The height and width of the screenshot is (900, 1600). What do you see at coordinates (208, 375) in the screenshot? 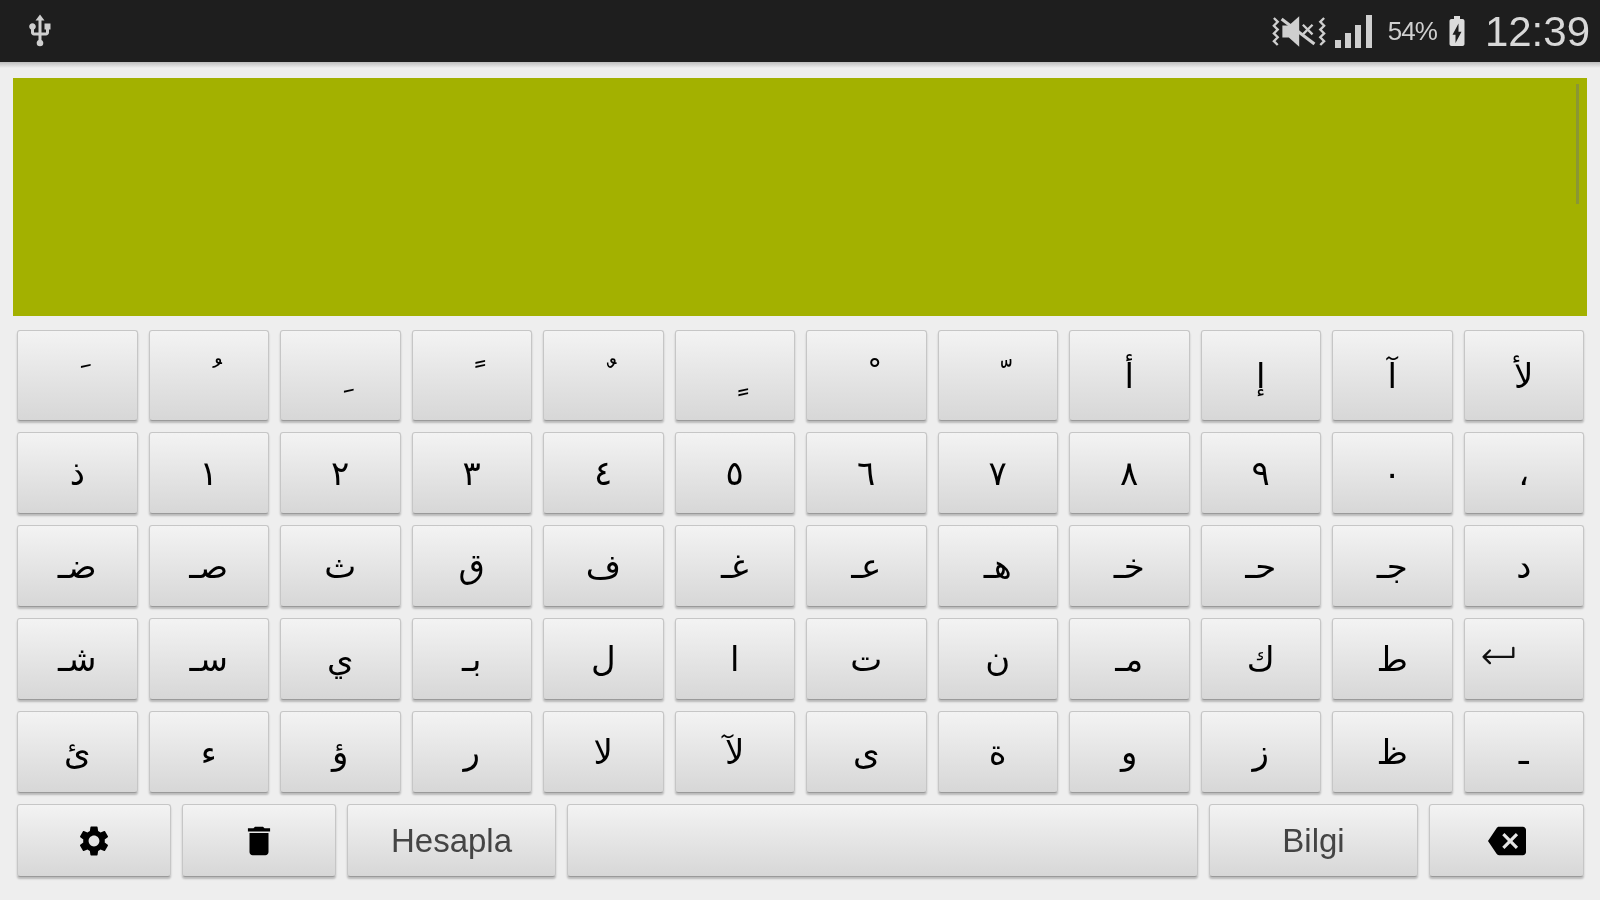
I see `keyboard-key: ُ` at bounding box center [208, 375].